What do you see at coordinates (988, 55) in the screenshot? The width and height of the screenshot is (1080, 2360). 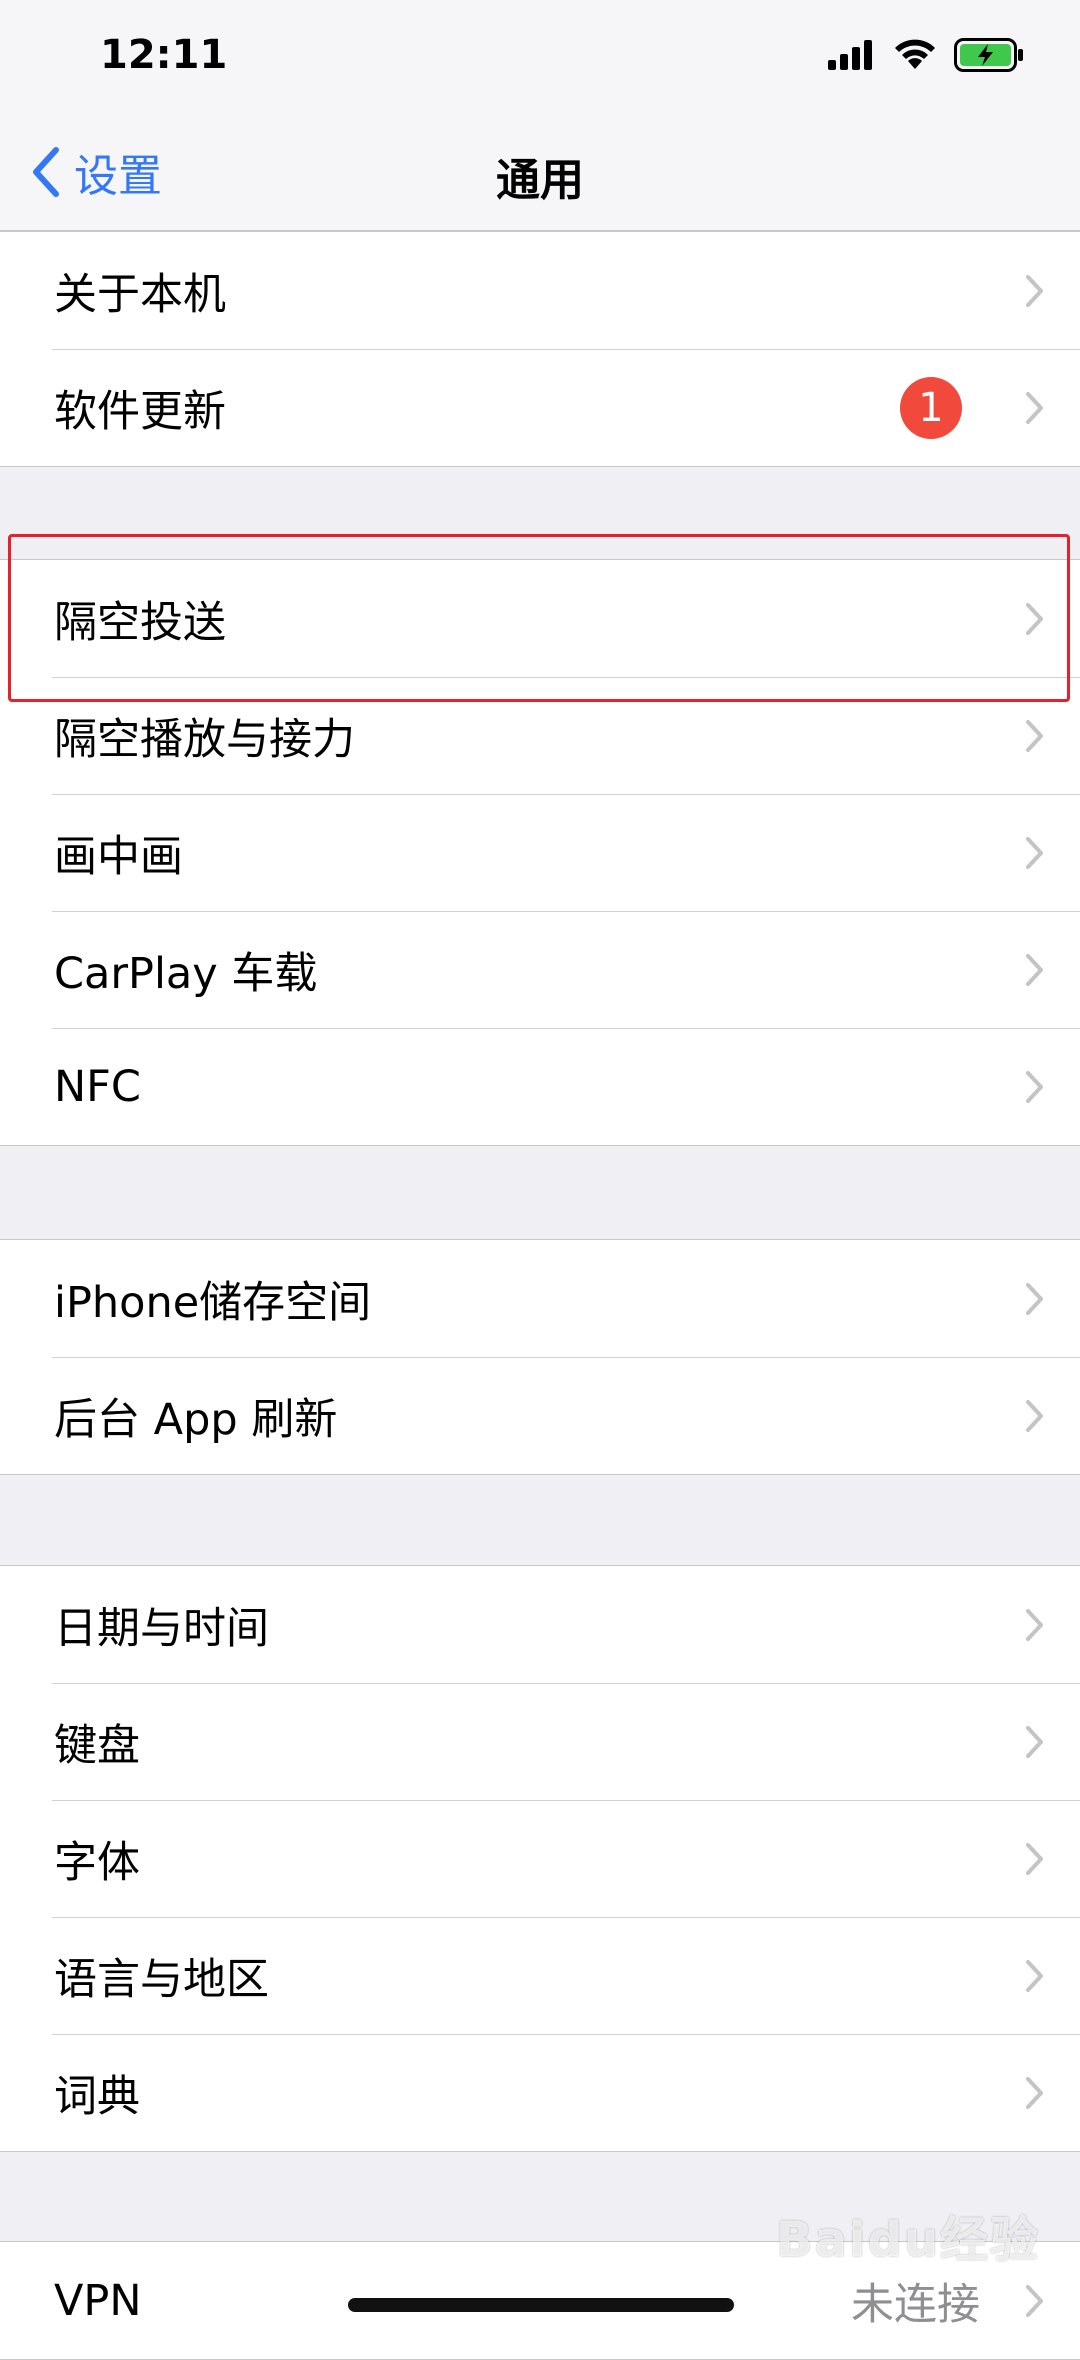 I see `battery-charging-icon` at bounding box center [988, 55].